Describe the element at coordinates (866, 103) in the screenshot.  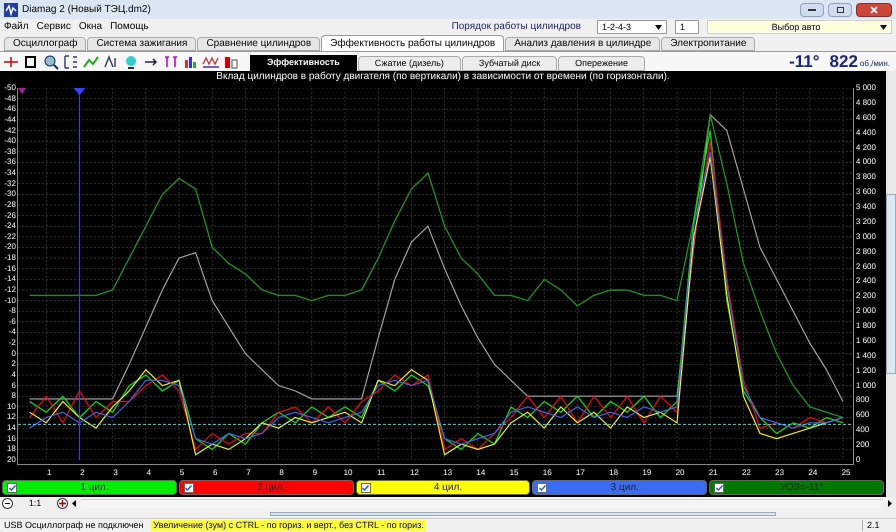
I see `axis-label: 4 800` at that location.